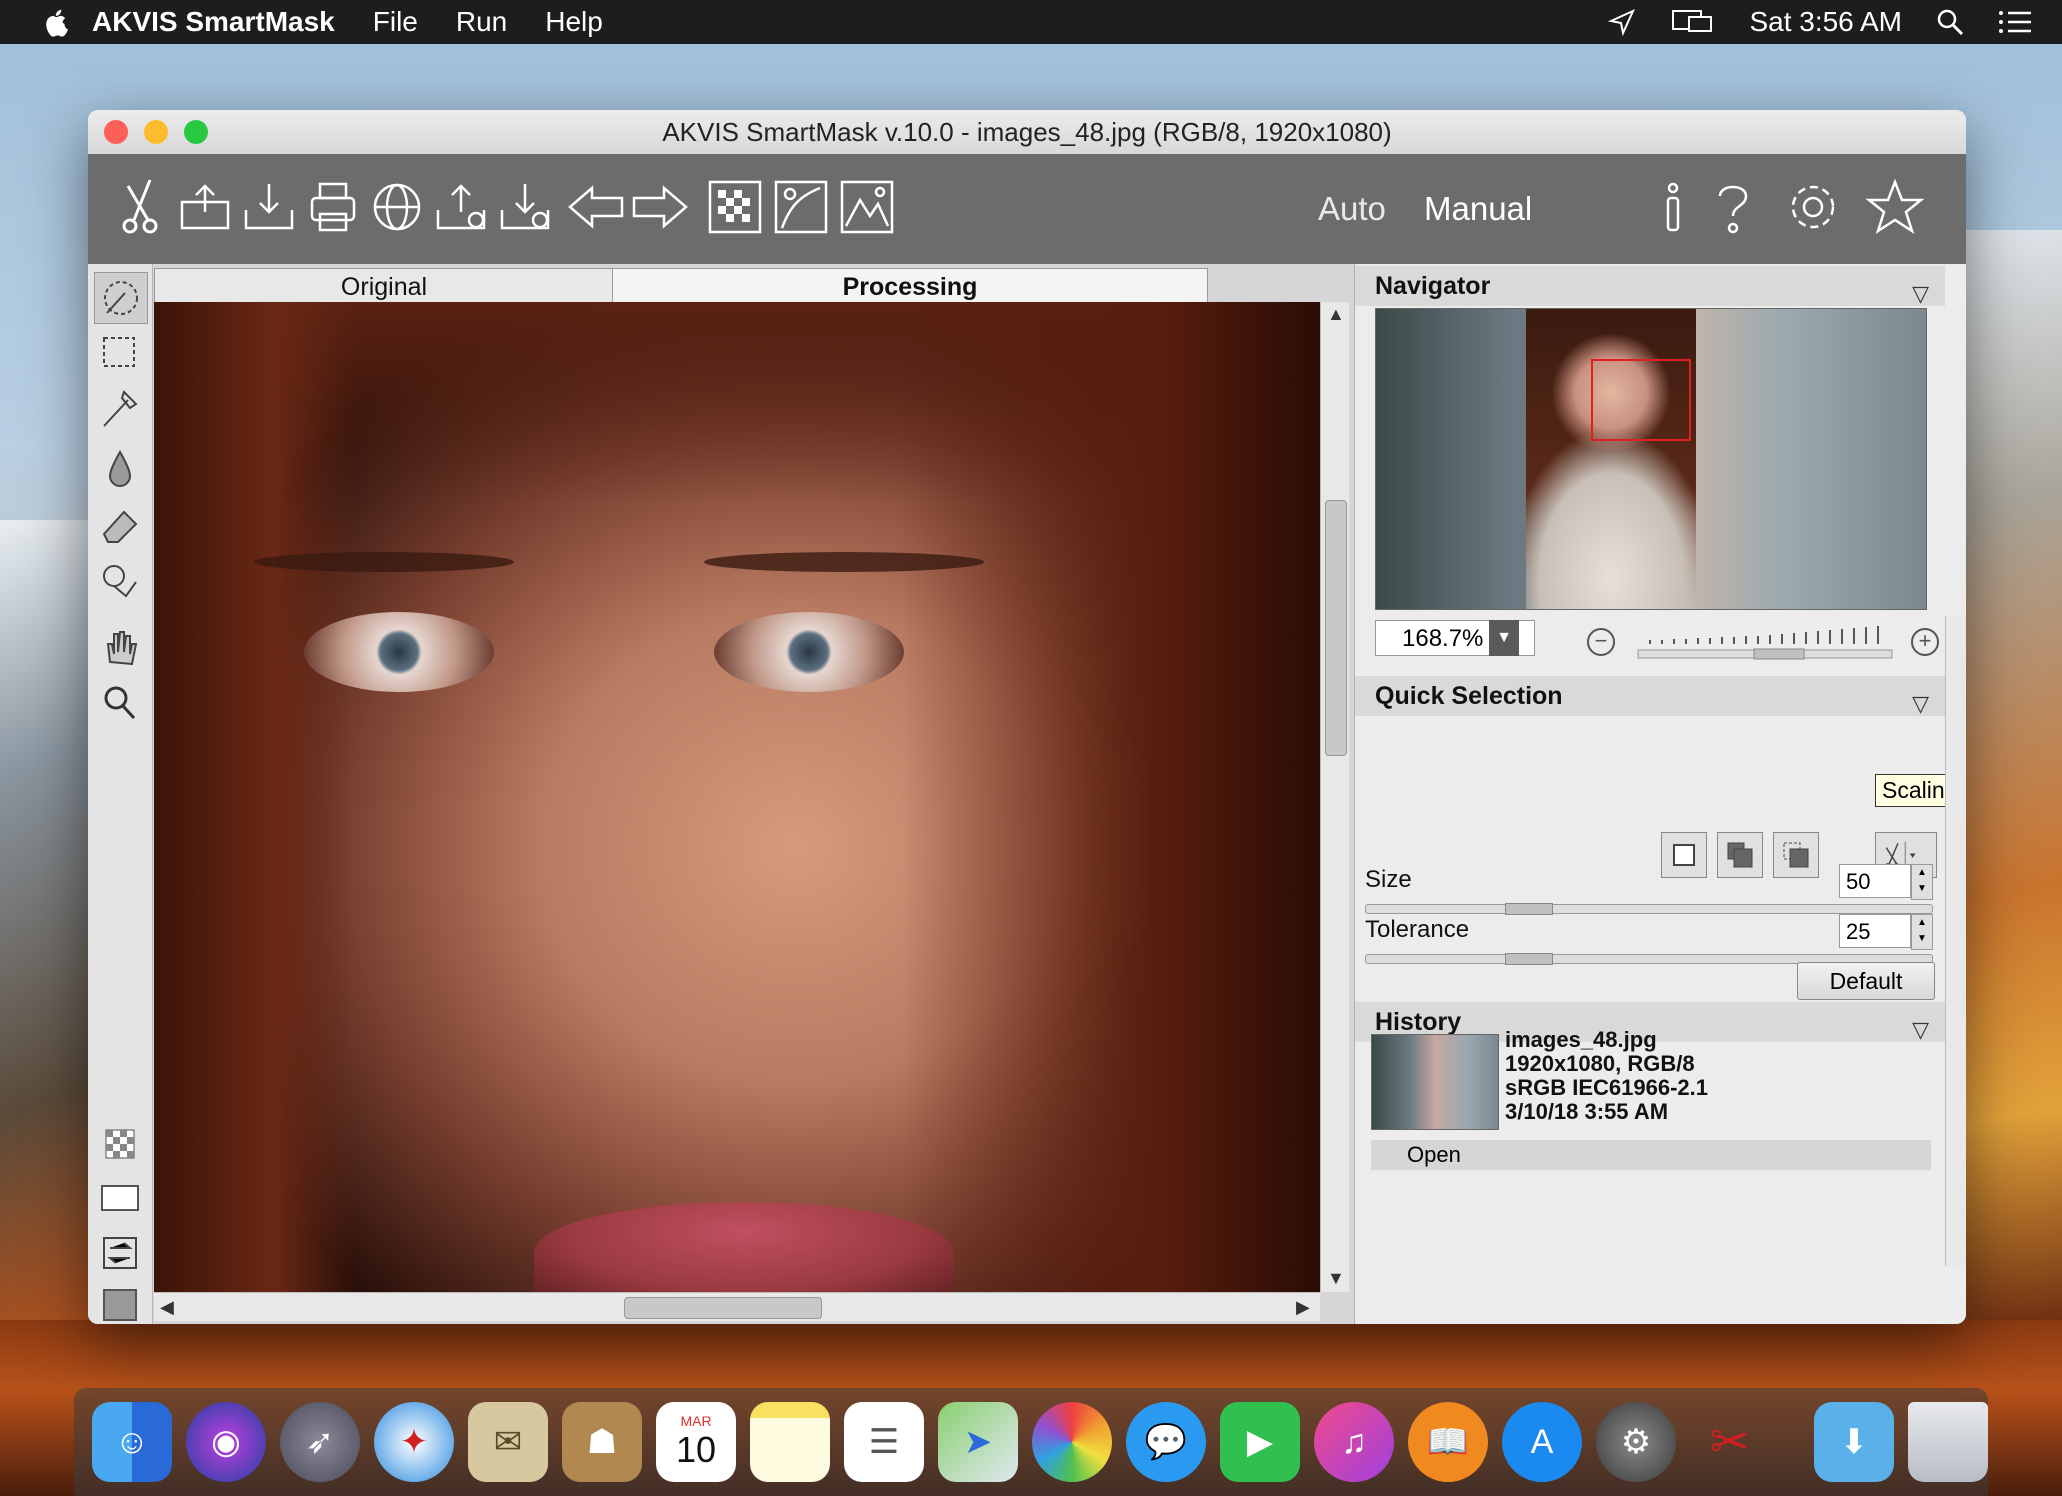  Describe the element at coordinates (602, 1442) in the screenshot. I see `contacts-icon: ☗` at that location.